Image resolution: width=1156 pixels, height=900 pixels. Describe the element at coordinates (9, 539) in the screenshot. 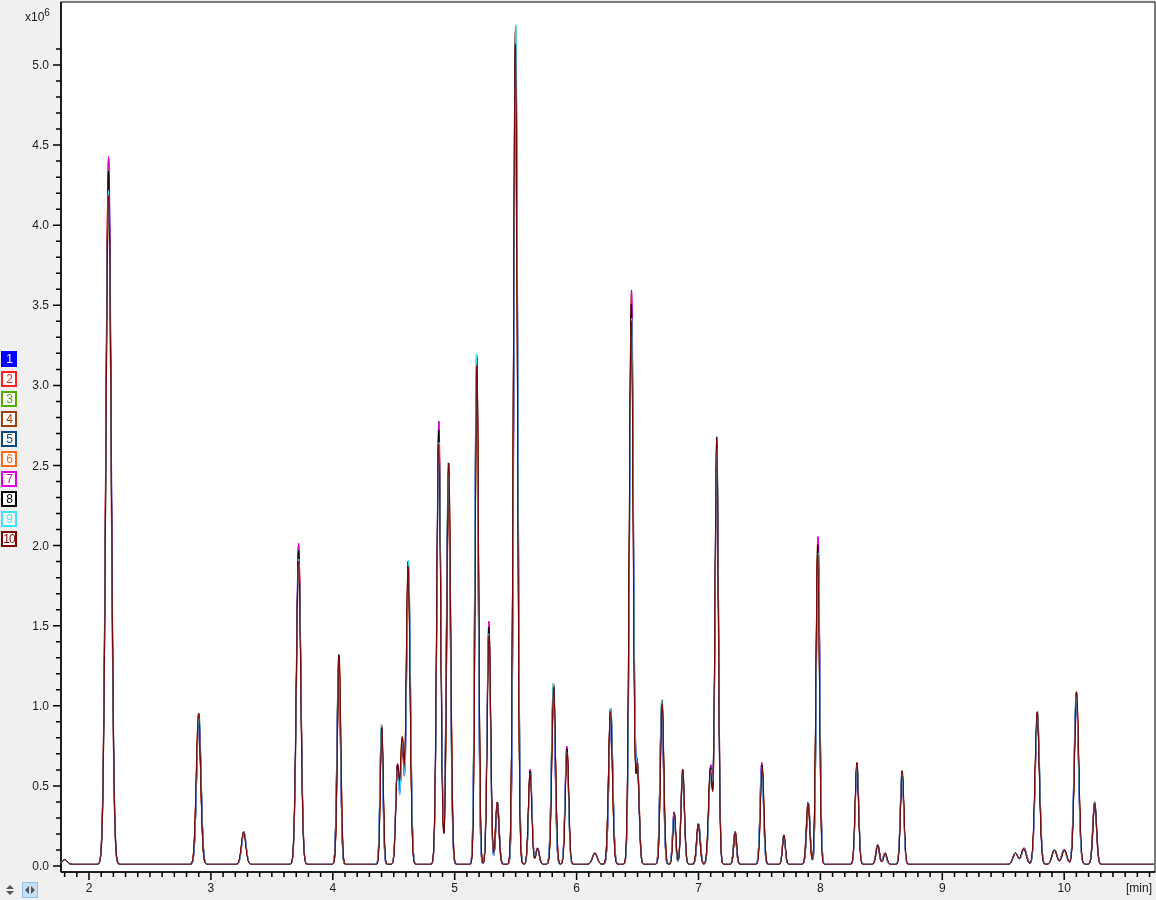

I see `trace-toggle: 10` at that location.